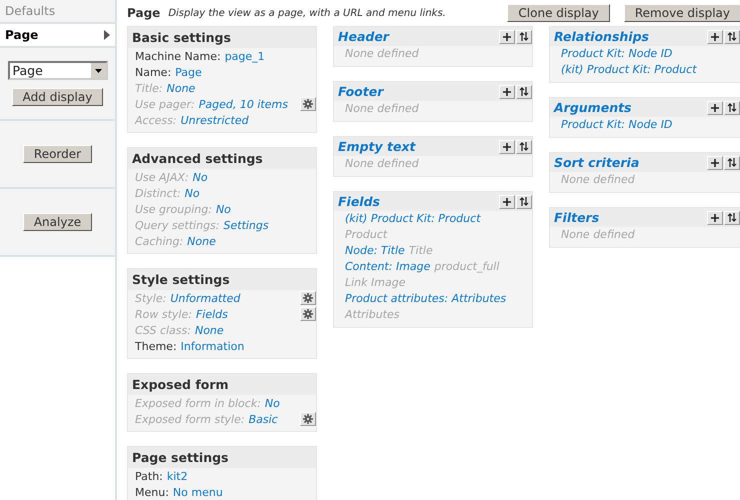 Image resolution: width=740 pixels, height=500 pixels. Describe the element at coordinates (222, 158) in the screenshot. I see `settings-title: Advanced settings` at that location.